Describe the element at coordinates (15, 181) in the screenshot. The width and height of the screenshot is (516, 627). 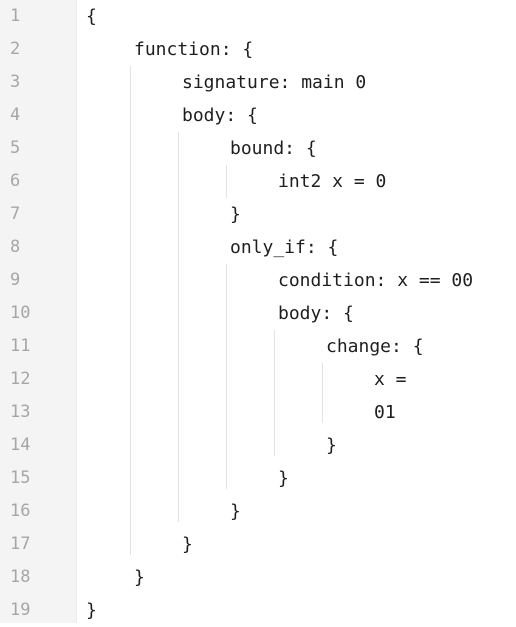
I see `line-number: 6` at that location.